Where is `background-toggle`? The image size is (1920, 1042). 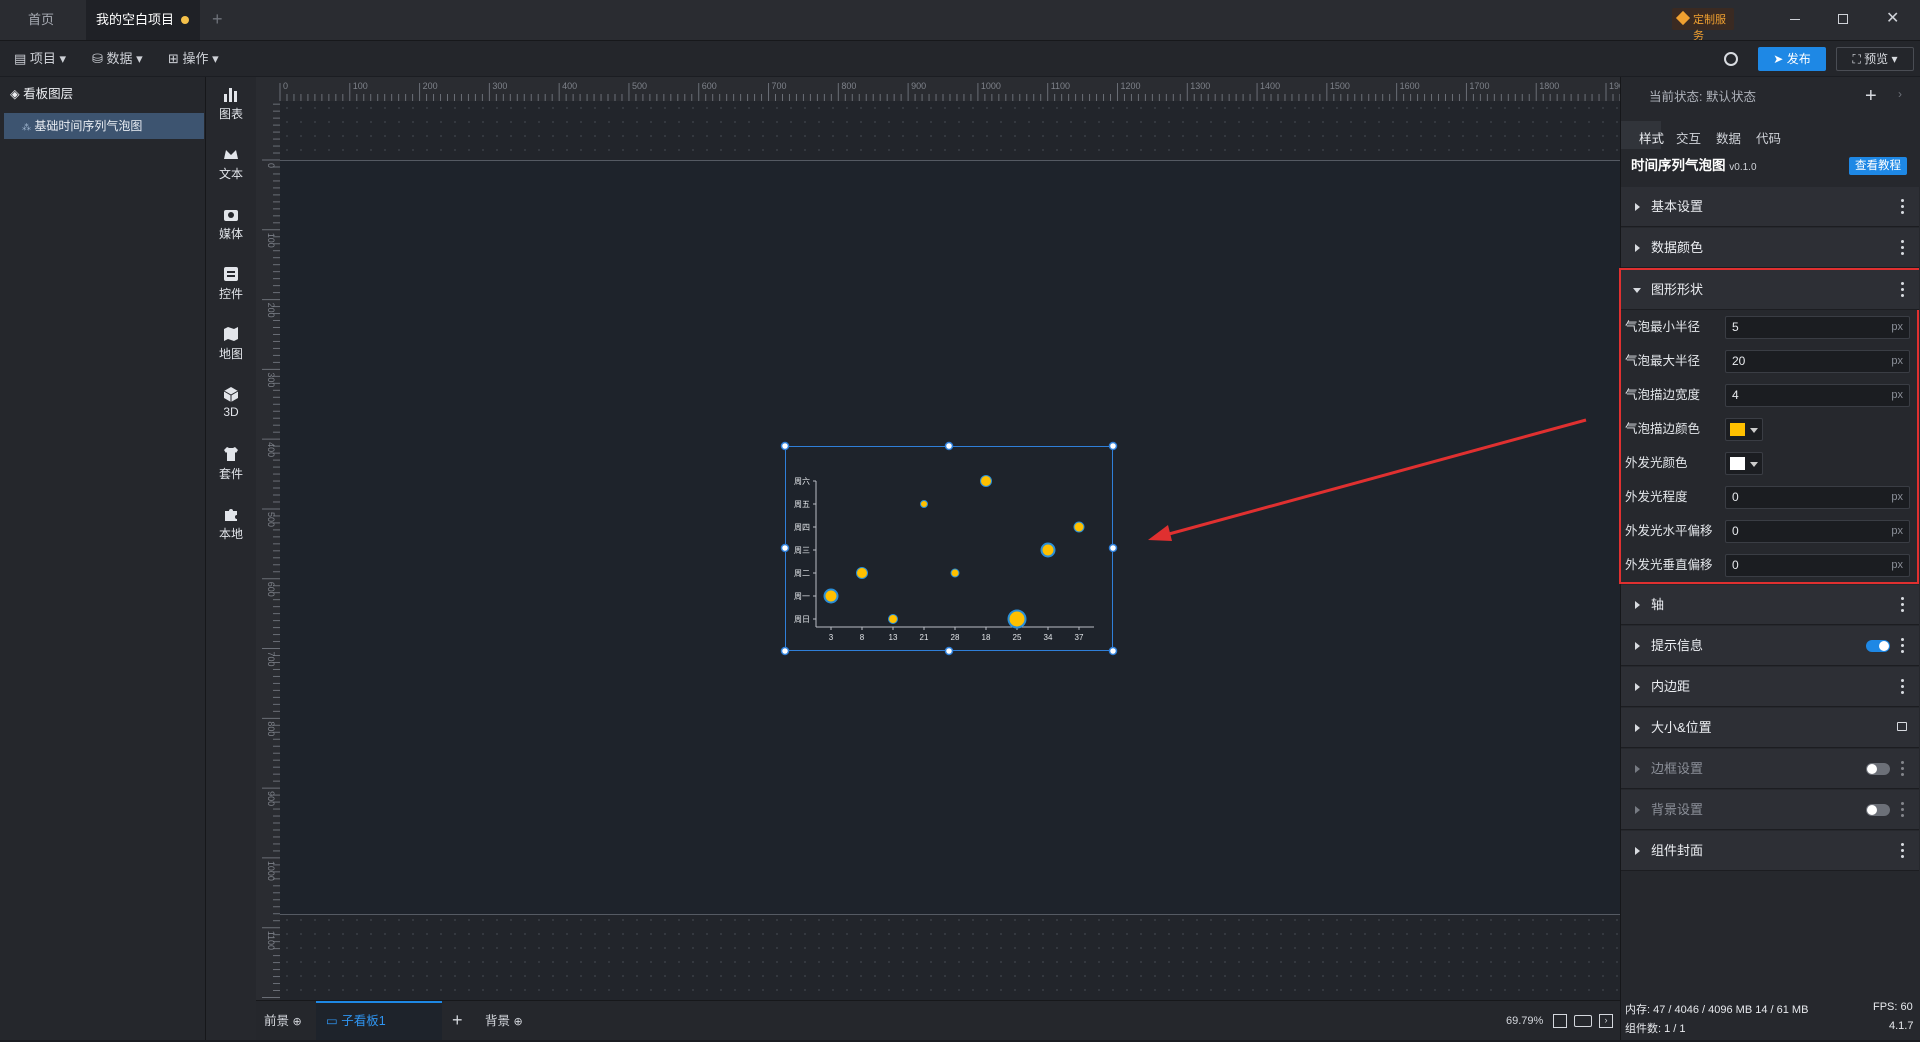 background-toggle is located at coordinates (1878, 810).